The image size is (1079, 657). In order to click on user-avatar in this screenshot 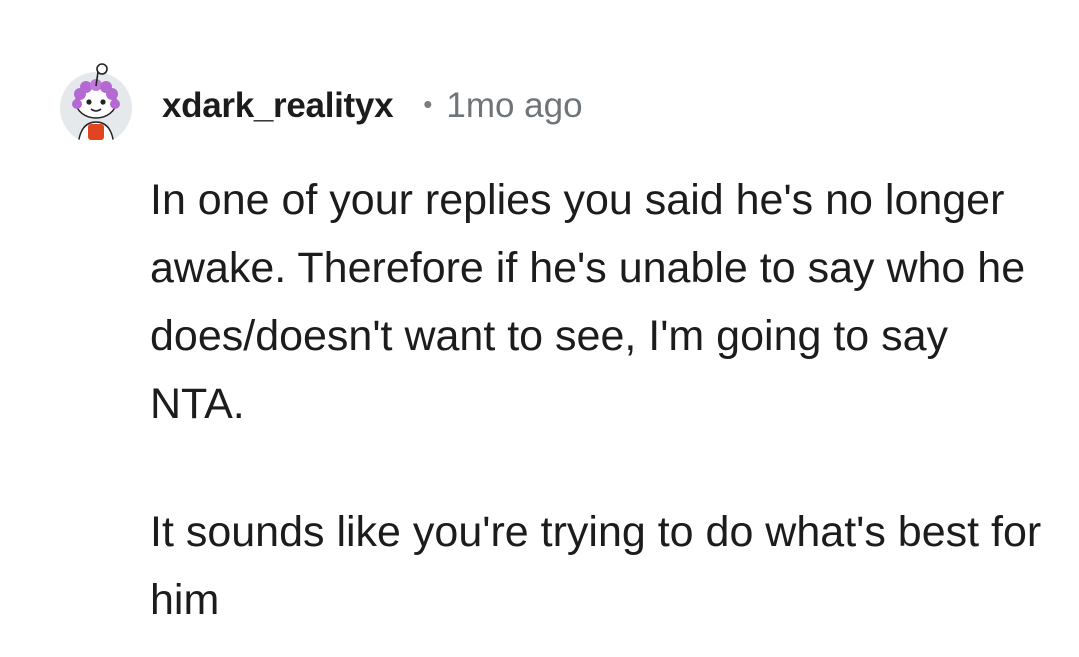, I will do `click(96, 103)`.